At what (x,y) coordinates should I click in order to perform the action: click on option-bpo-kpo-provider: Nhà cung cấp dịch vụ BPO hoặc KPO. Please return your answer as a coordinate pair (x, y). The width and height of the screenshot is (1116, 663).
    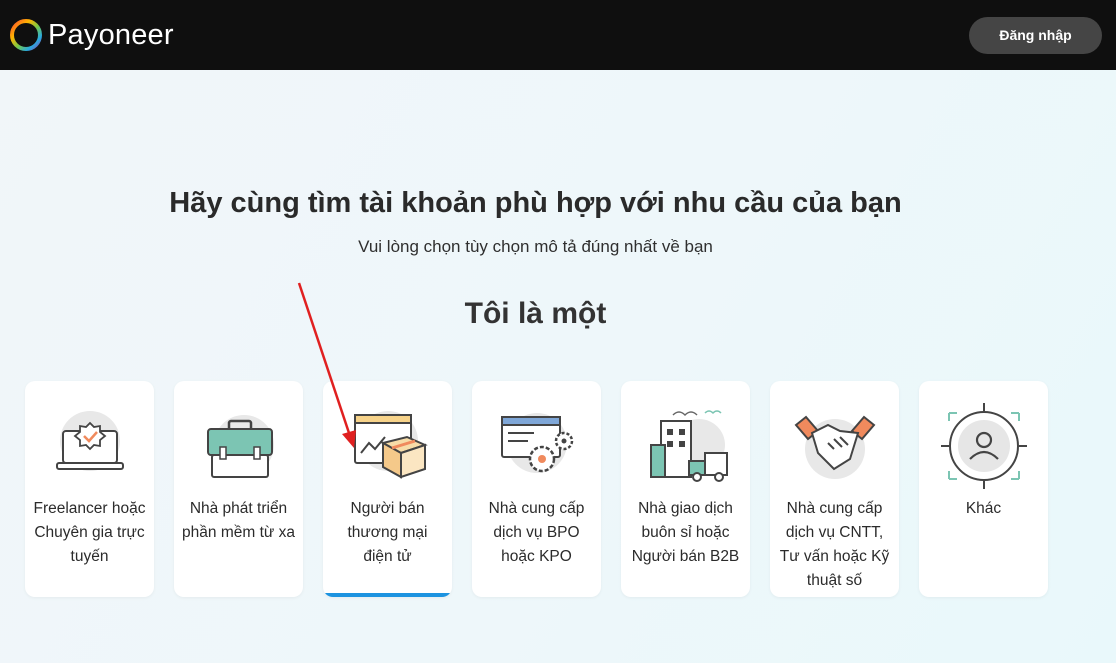
    Looking at the image, I should click on (536, 489).